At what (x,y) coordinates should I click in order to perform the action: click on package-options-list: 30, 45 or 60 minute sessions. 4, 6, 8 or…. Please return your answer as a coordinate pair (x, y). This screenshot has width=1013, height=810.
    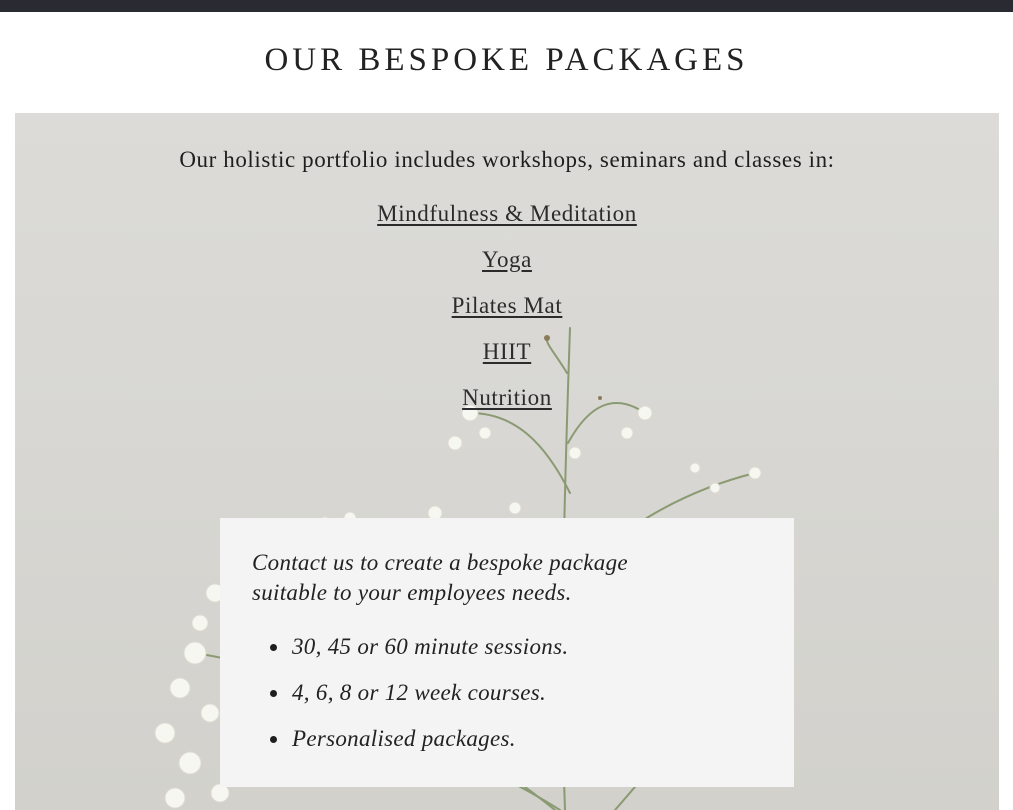
    Looking at the image, I should click on (507, 701).